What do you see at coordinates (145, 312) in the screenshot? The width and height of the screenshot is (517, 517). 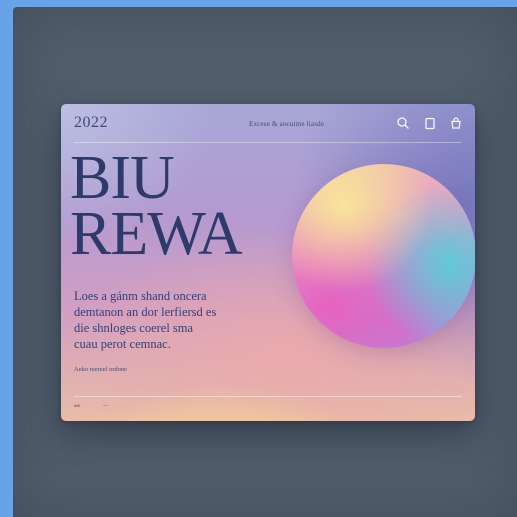 I see `body-line-2: demtanon an dor lerfiersd es` at bounding box center [145, 312].